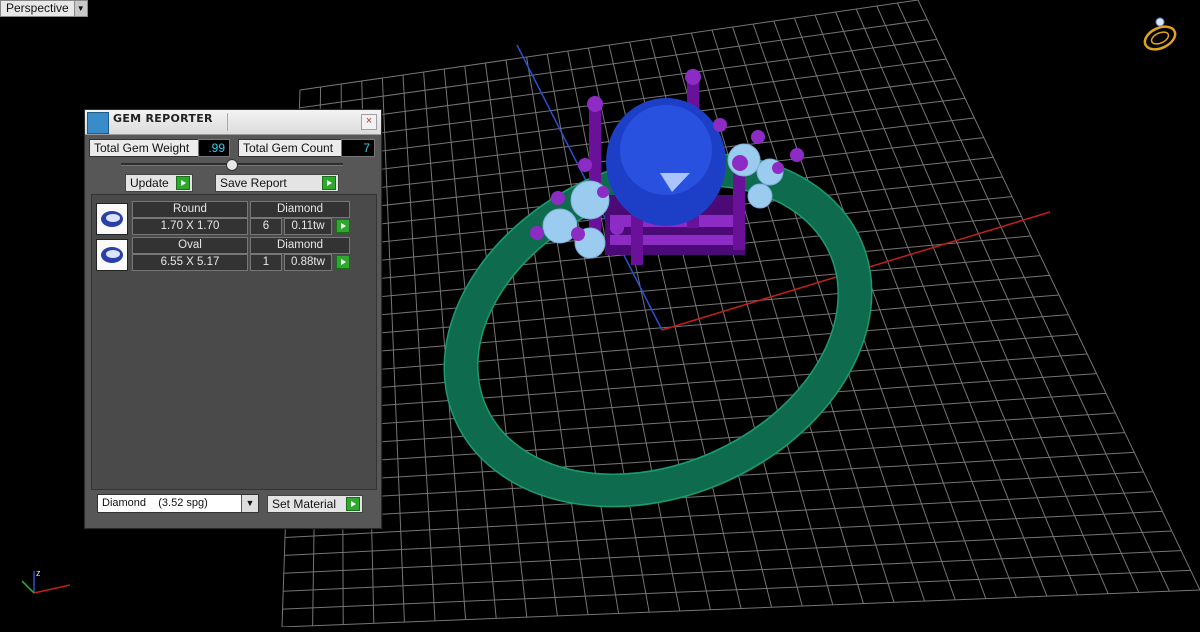  What do you see at coordinates (304, 504) in the screenshot?
I see `set-material-button-label: Set Material` at bounding box center [304, 504].